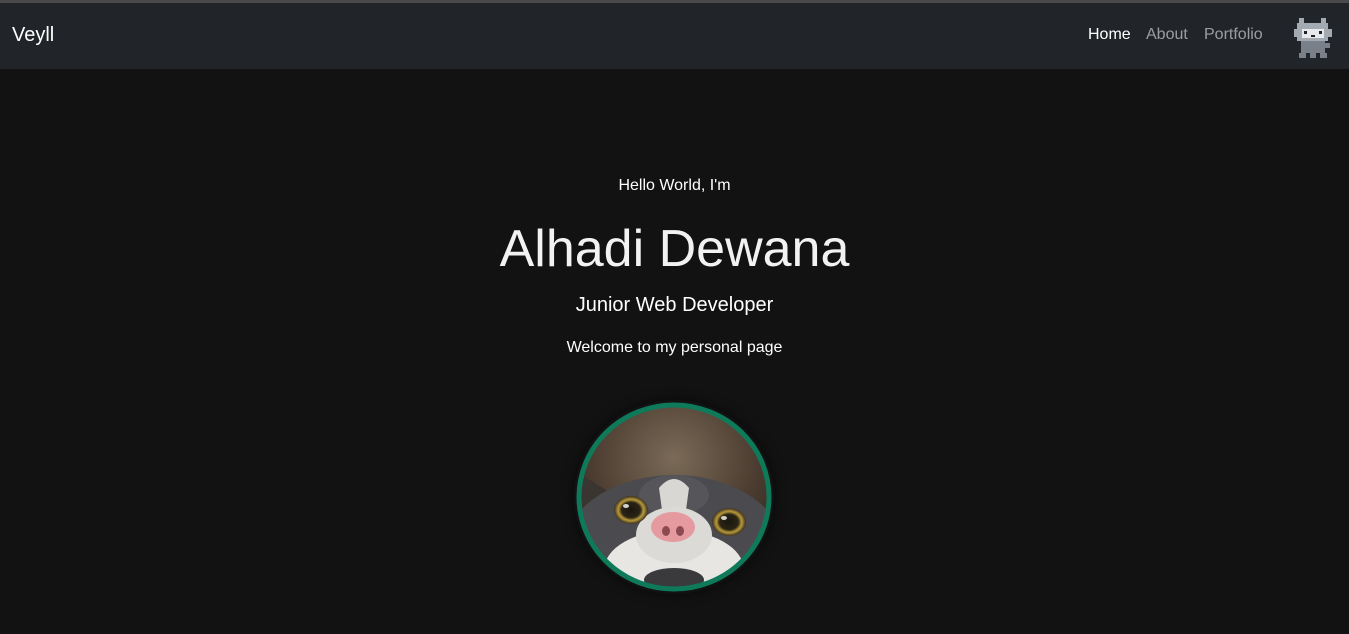 The width and height of the screenshot is (1349, 634). I want to click on welcome-text: Welcome to my personal page, so click(674, 347).